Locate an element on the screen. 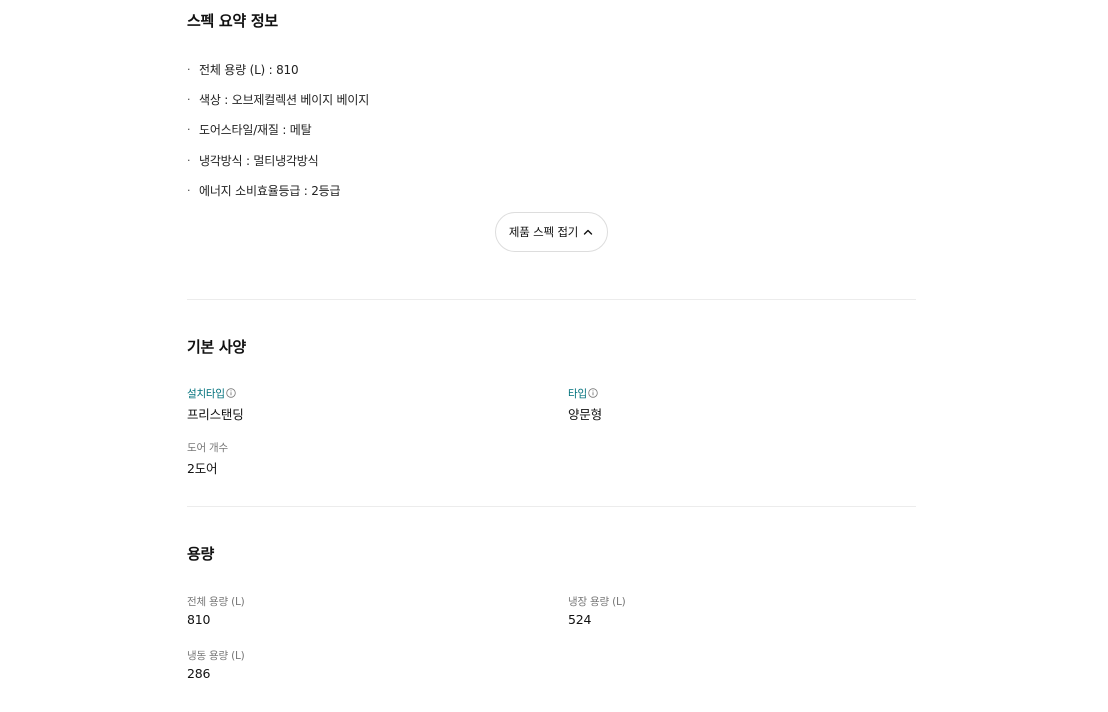  summary-item-text: 전체 용량 (L) : 810 is located at coordinates (249, 69).